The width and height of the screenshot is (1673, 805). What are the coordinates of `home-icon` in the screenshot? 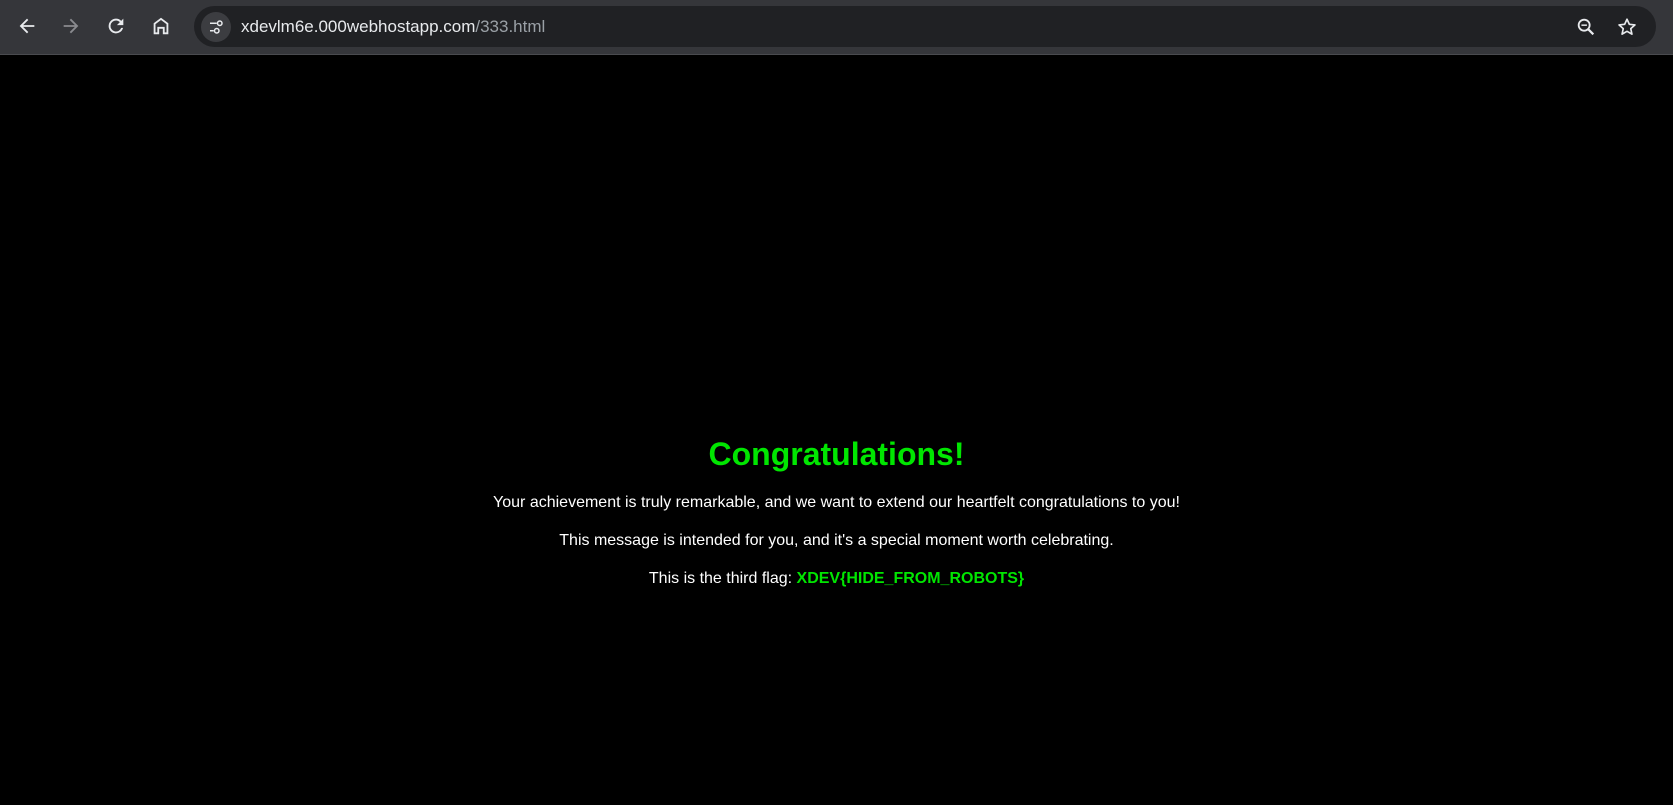 It's located at (161, 26).